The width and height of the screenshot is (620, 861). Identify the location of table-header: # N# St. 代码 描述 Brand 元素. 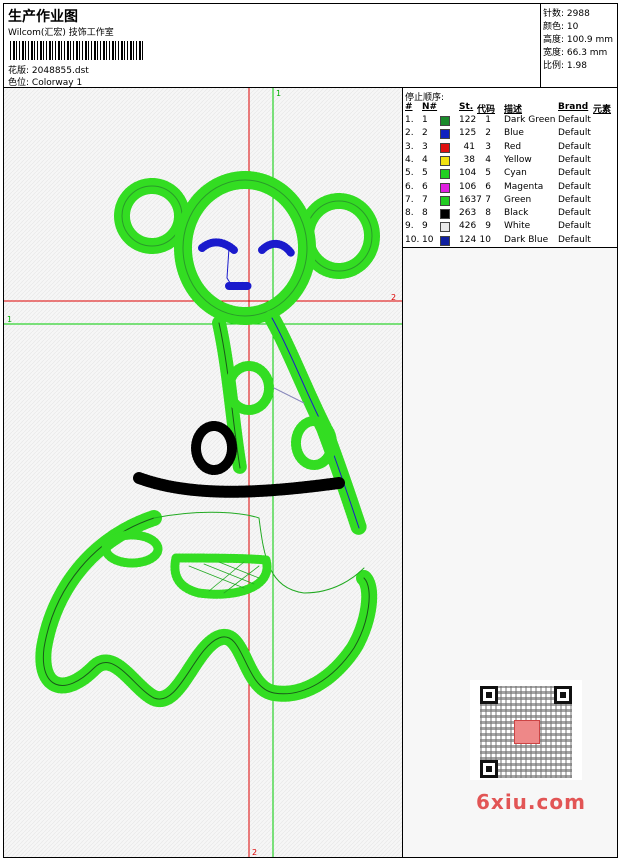
(510, 108).